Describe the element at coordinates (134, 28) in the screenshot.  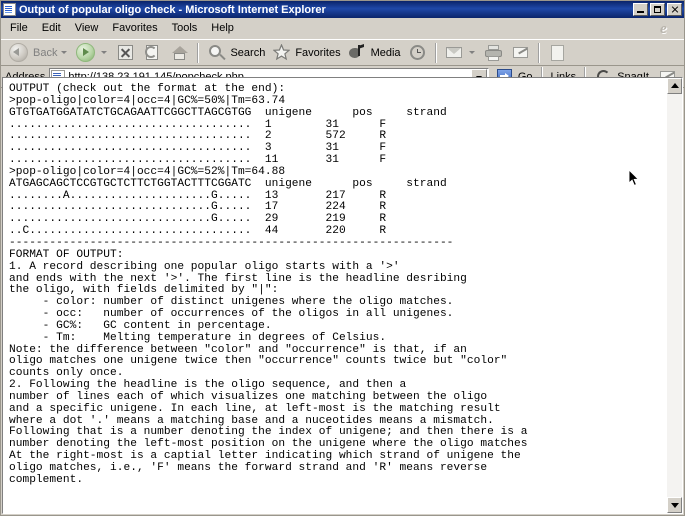
I see `menu-item-favorites: Favorites` at that location.